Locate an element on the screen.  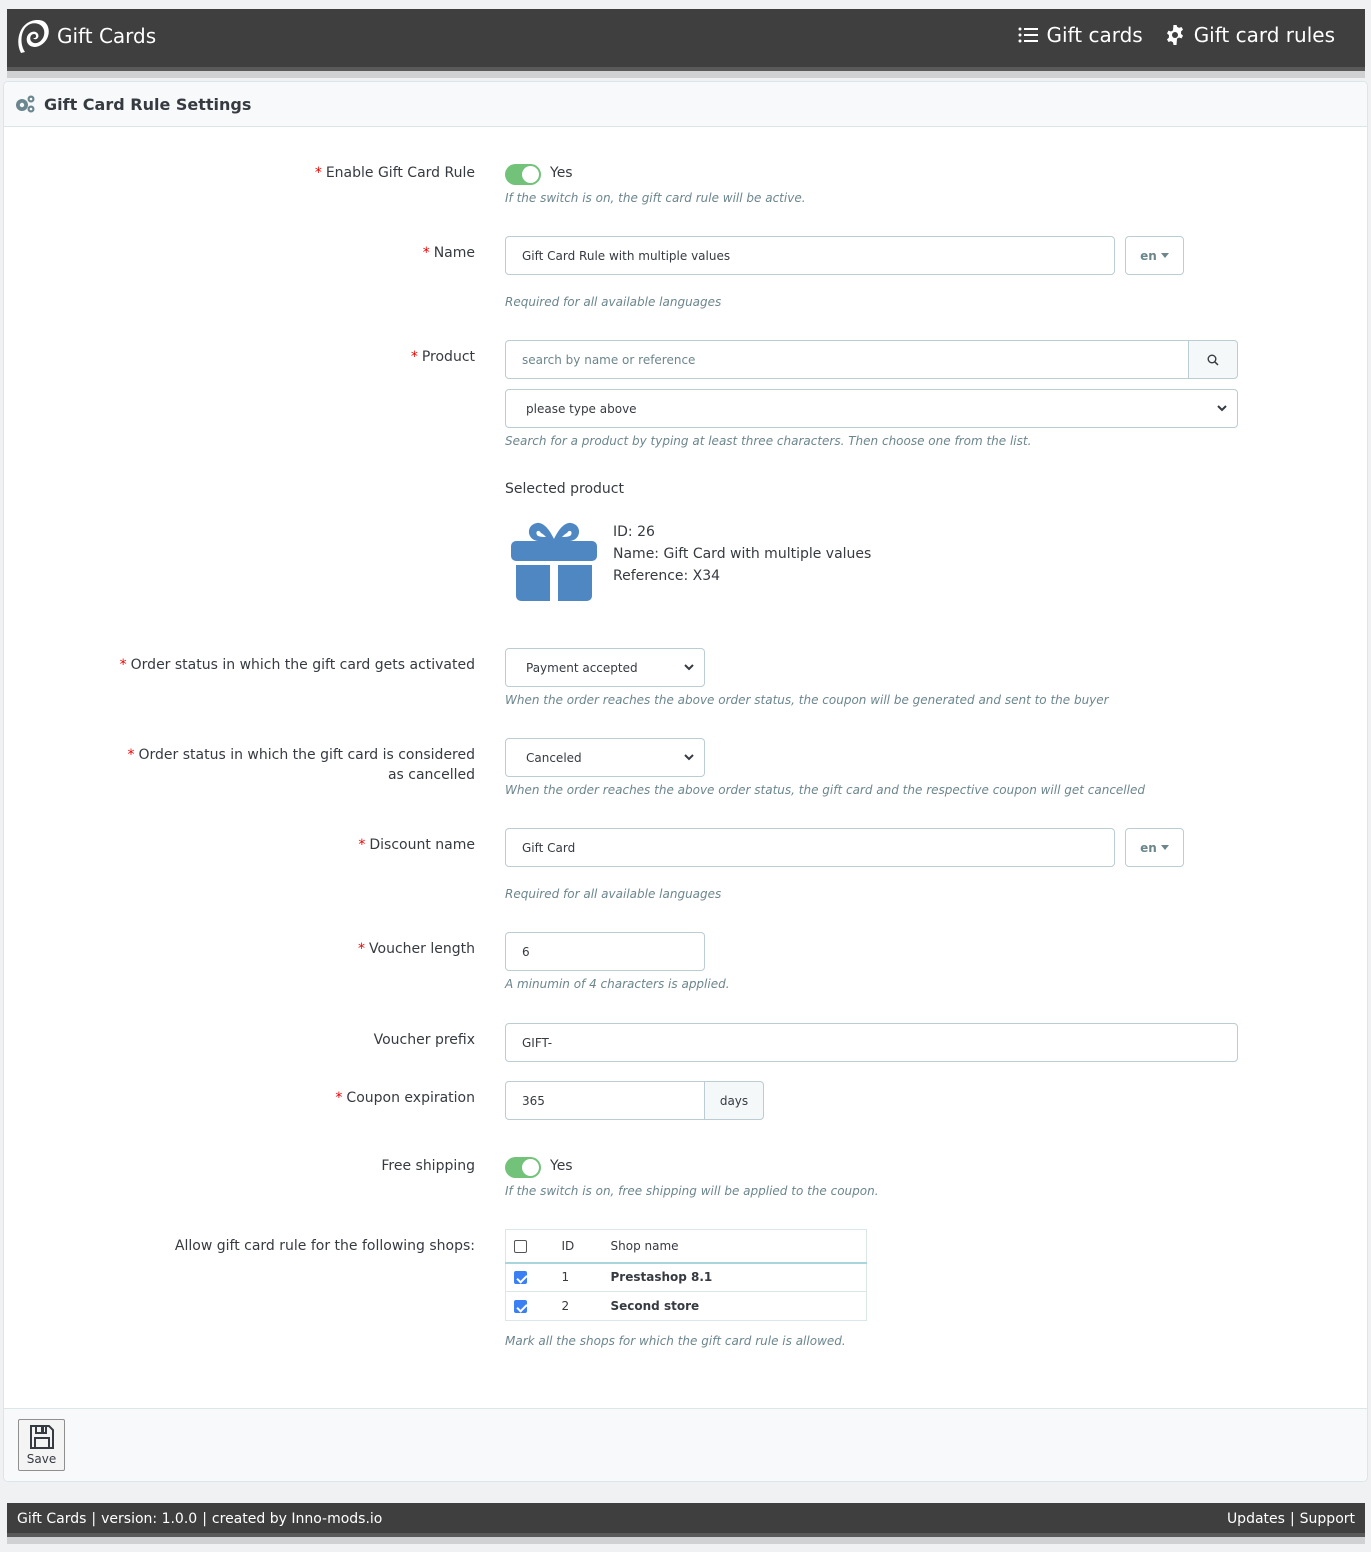
voucher-length-input: 6 is located at coordinates (605, 951).